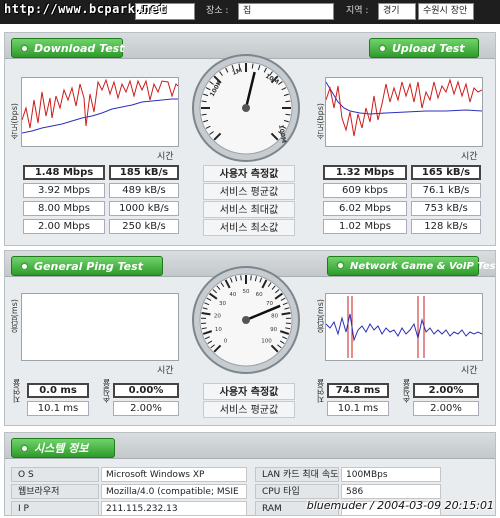 This screenshot has width=500, height=518. I want to click on upload-user-mbps: 1.32 Mbps, so click(365, 172).